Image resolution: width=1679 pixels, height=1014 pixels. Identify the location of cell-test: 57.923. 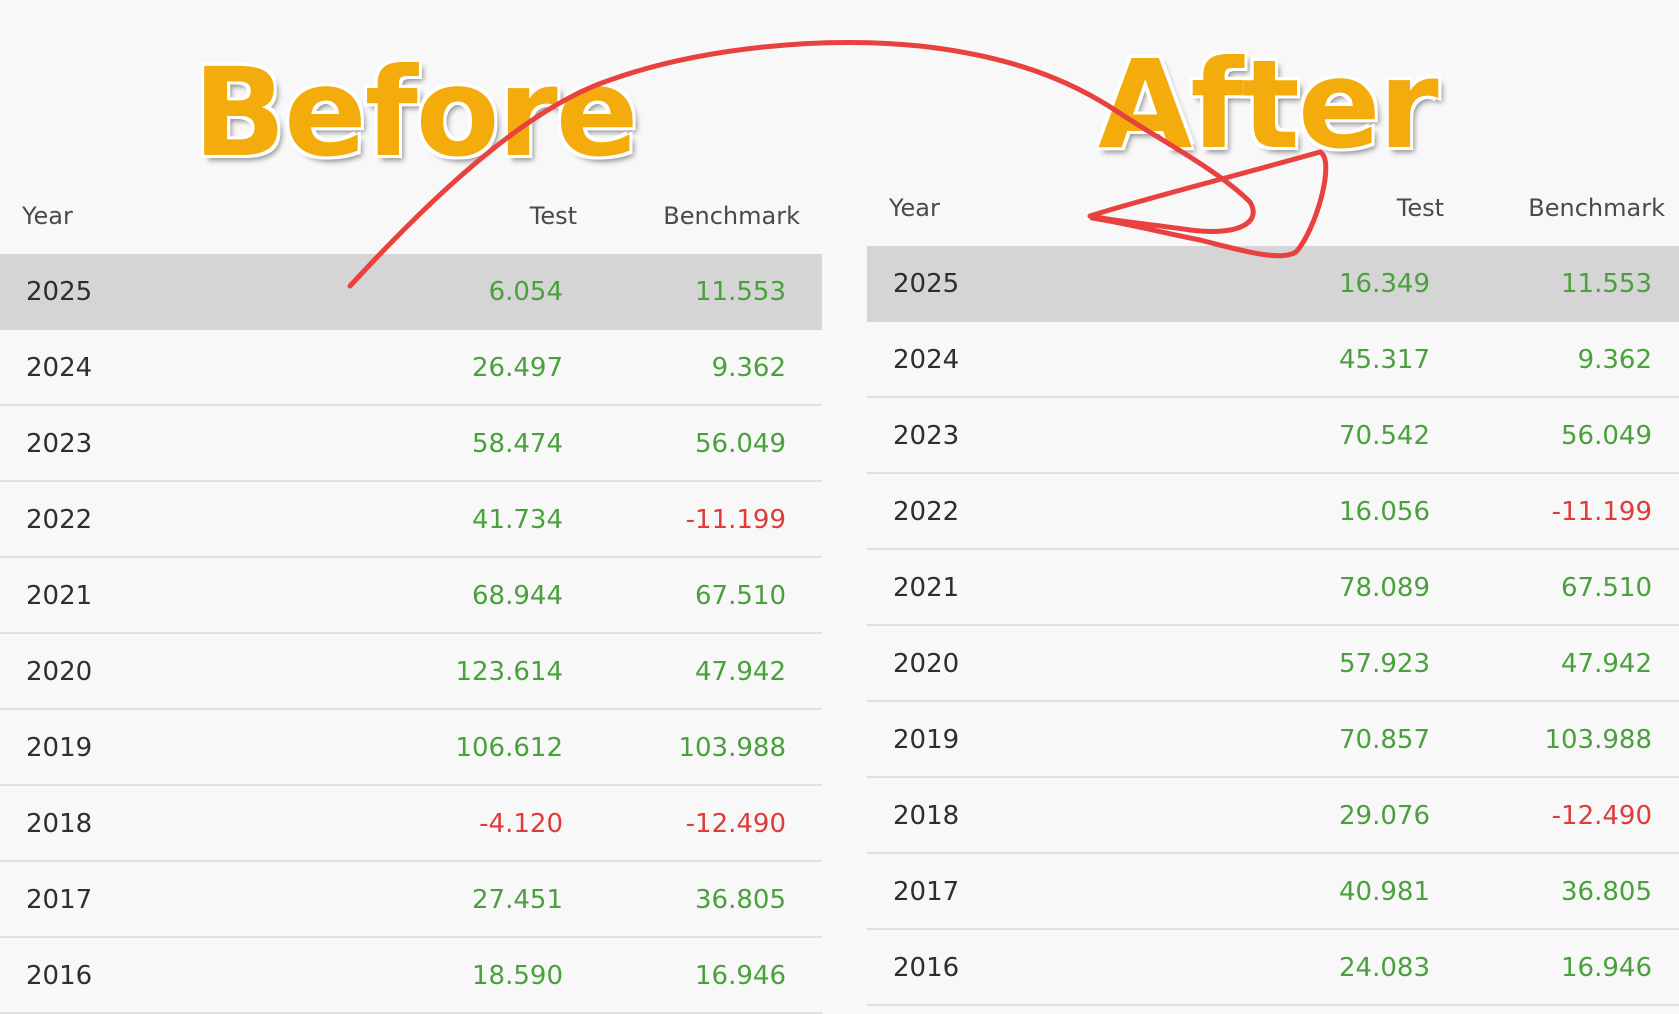
(1384, 664).